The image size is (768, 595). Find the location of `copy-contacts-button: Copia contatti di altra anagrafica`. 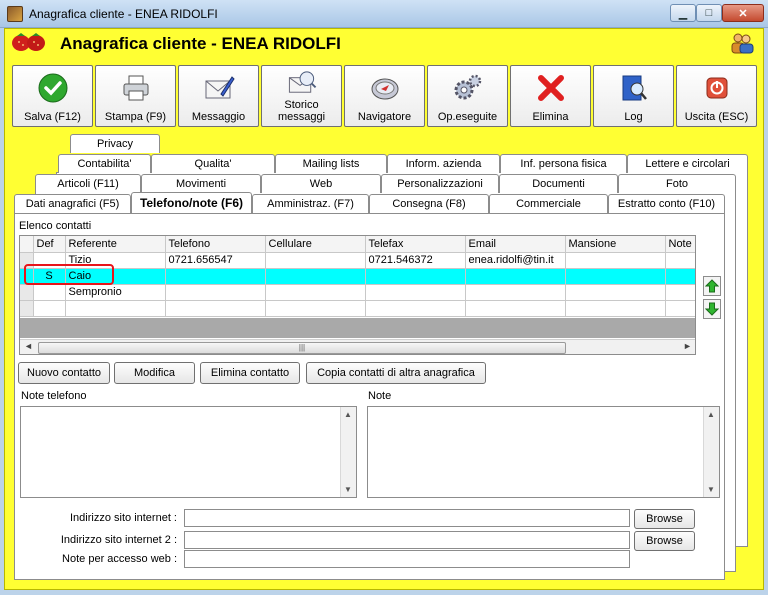

copy-contacts-button: Copia contatti di altra anagrafica is located at coordinates (396, 373).